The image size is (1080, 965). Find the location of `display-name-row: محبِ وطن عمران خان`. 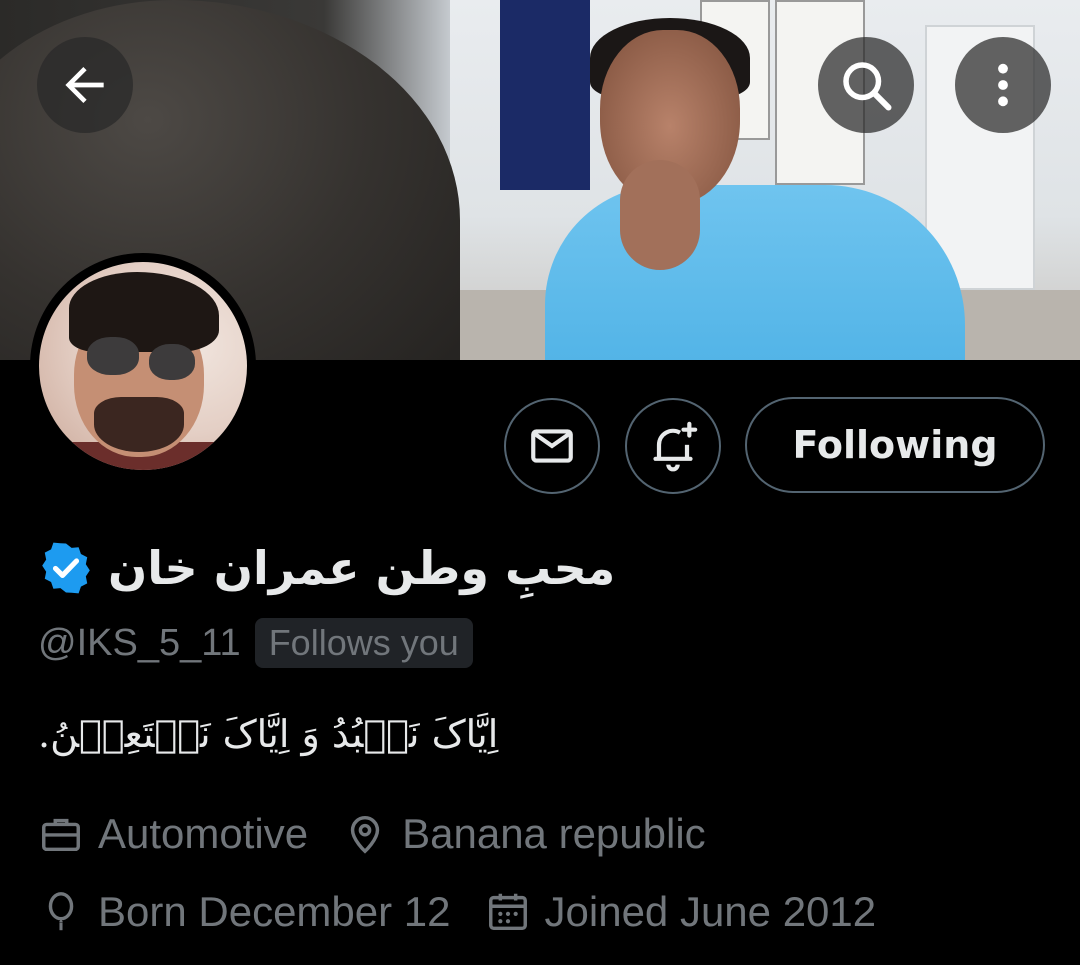

display-name-row: محبِ وطن عمران خان is located at coordinates (326, 568).